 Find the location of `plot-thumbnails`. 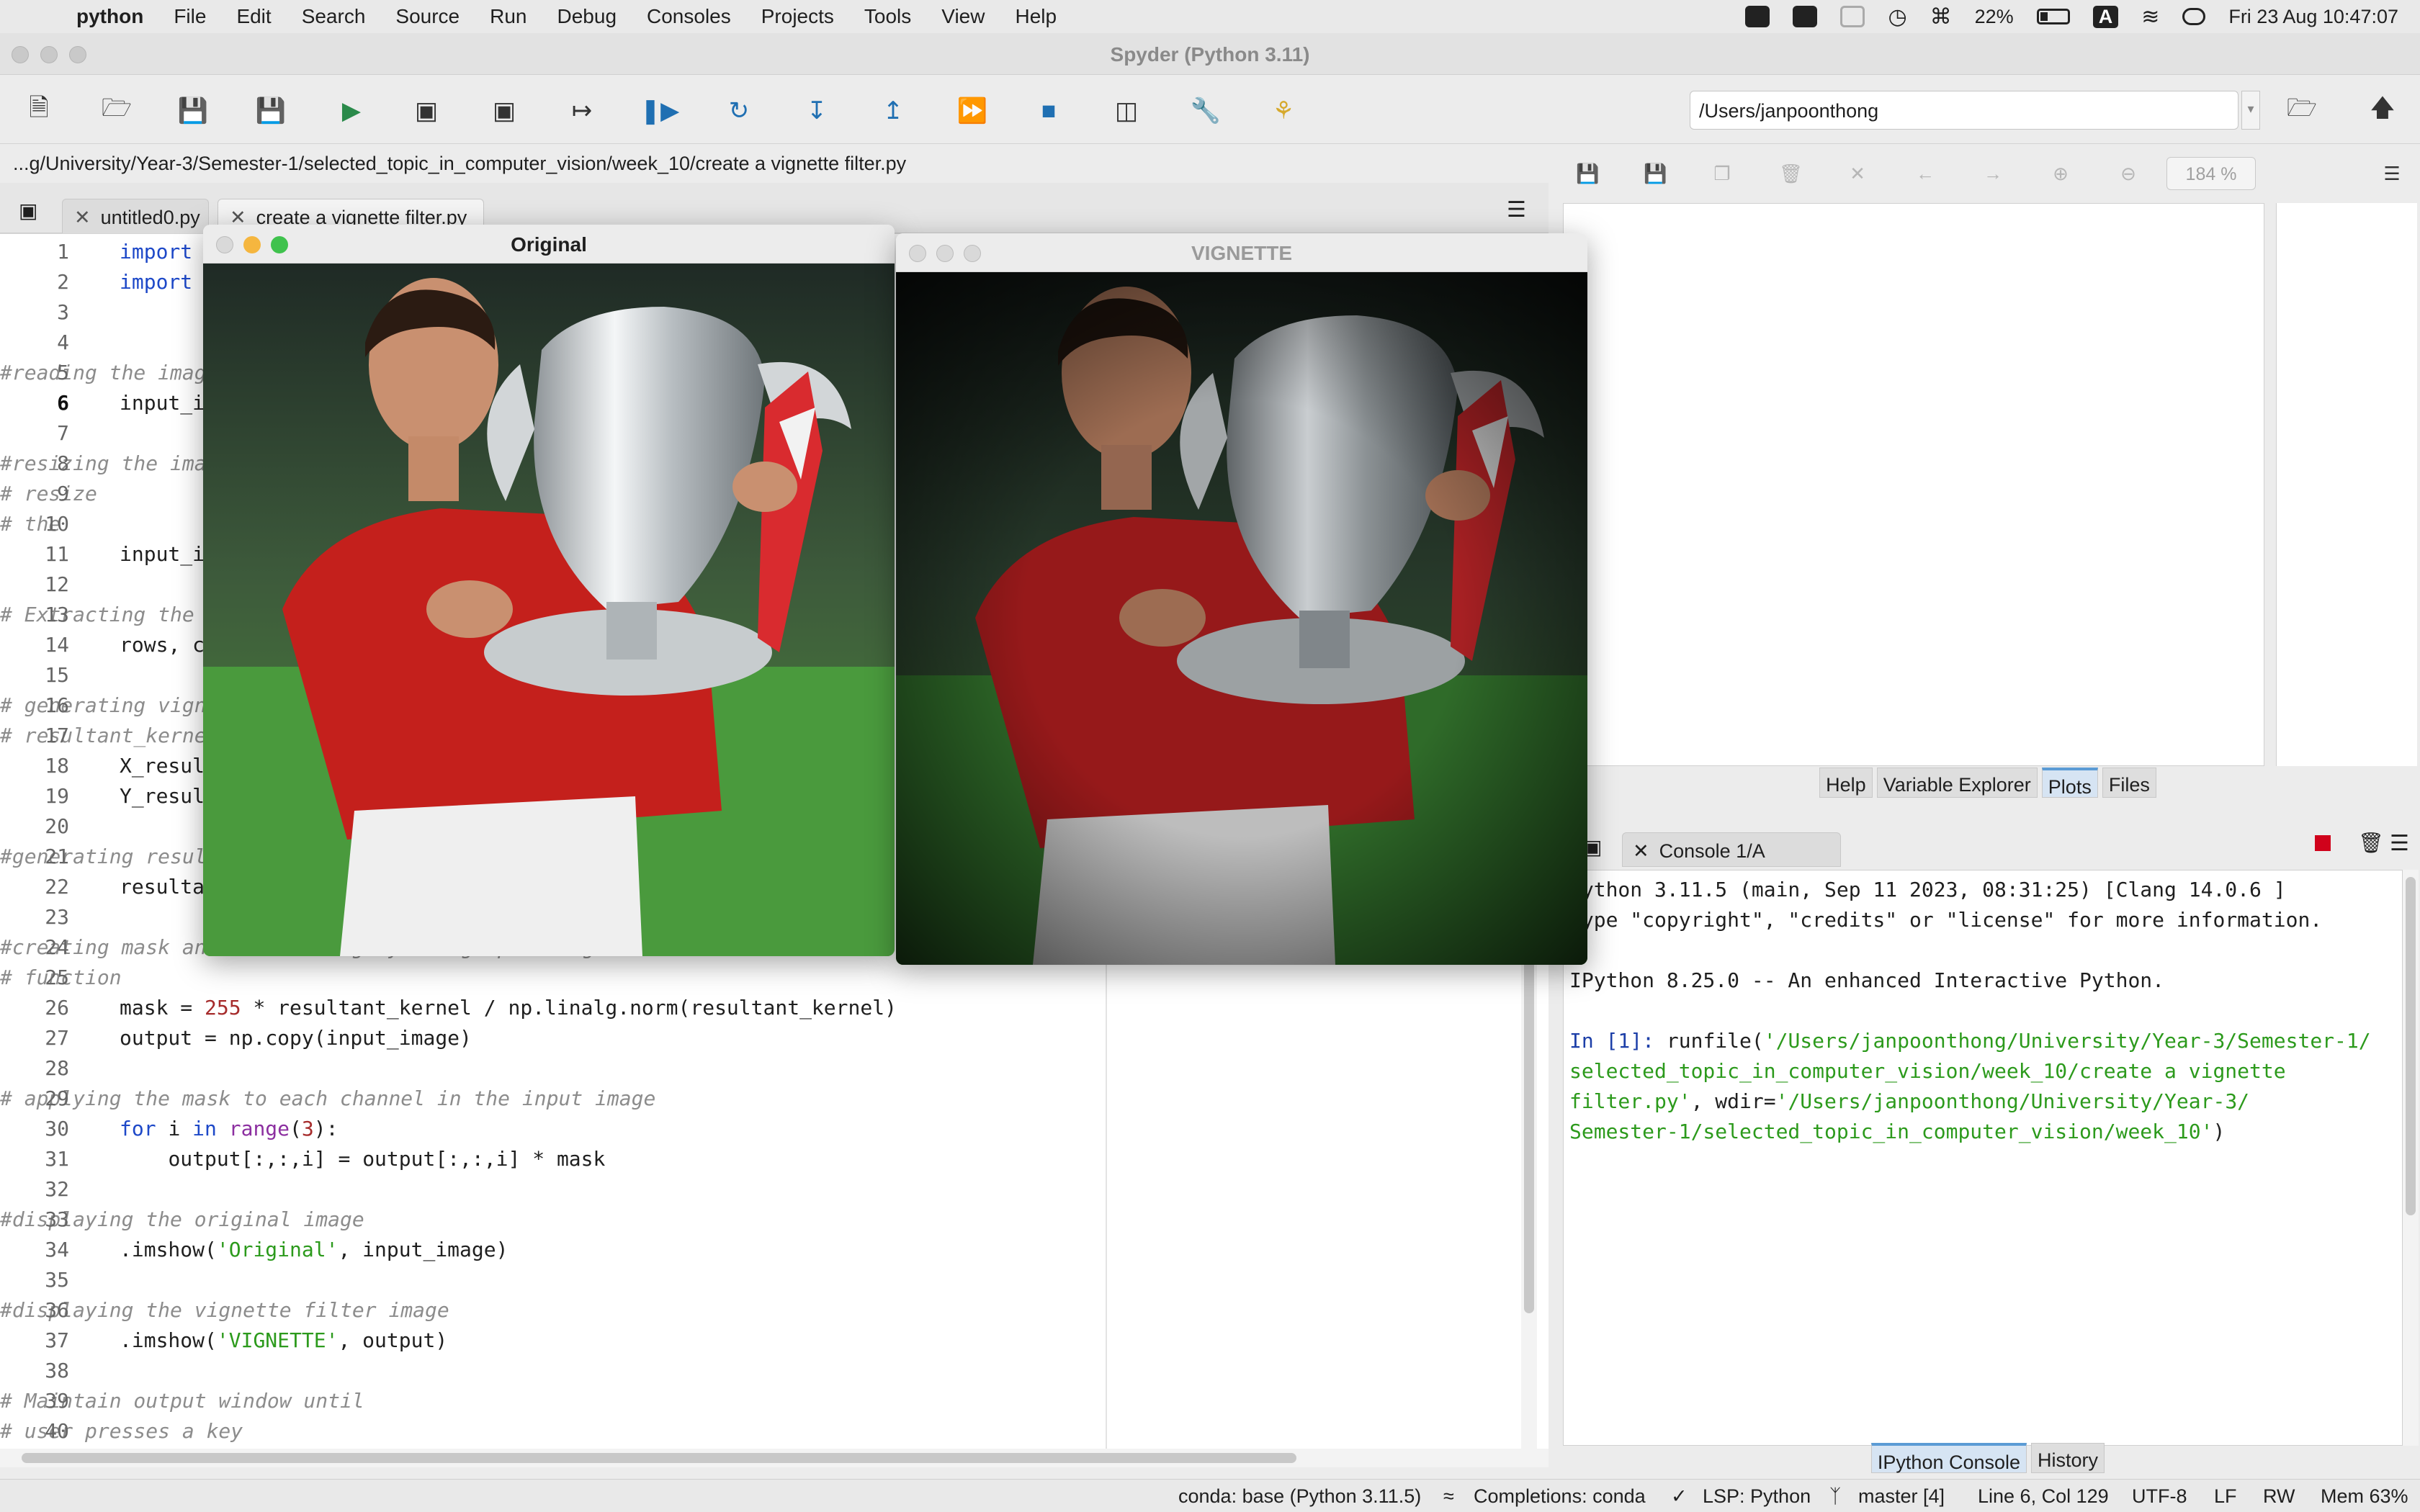

plot-thumbnails is located at coordinates (2346, 484).